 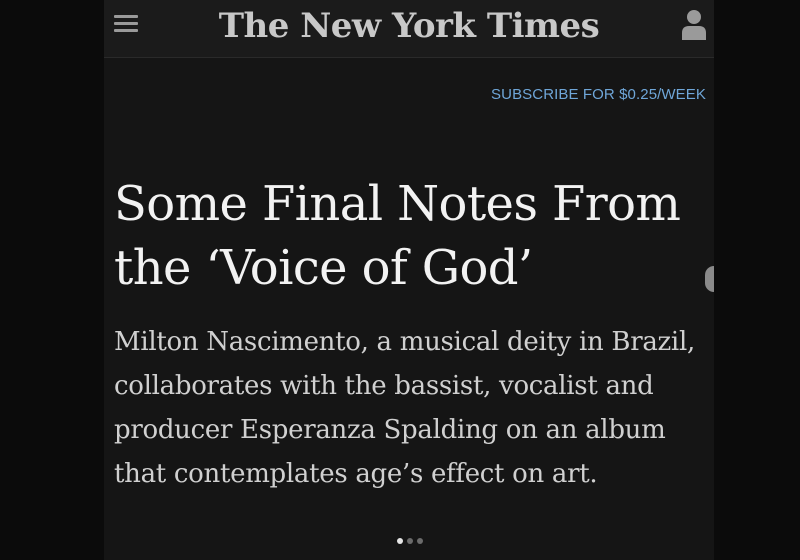 What do you see at coordinates (127, 24) in the screenshot?
I see `hamburger-menu-icon` at bounding box center [127, 24].